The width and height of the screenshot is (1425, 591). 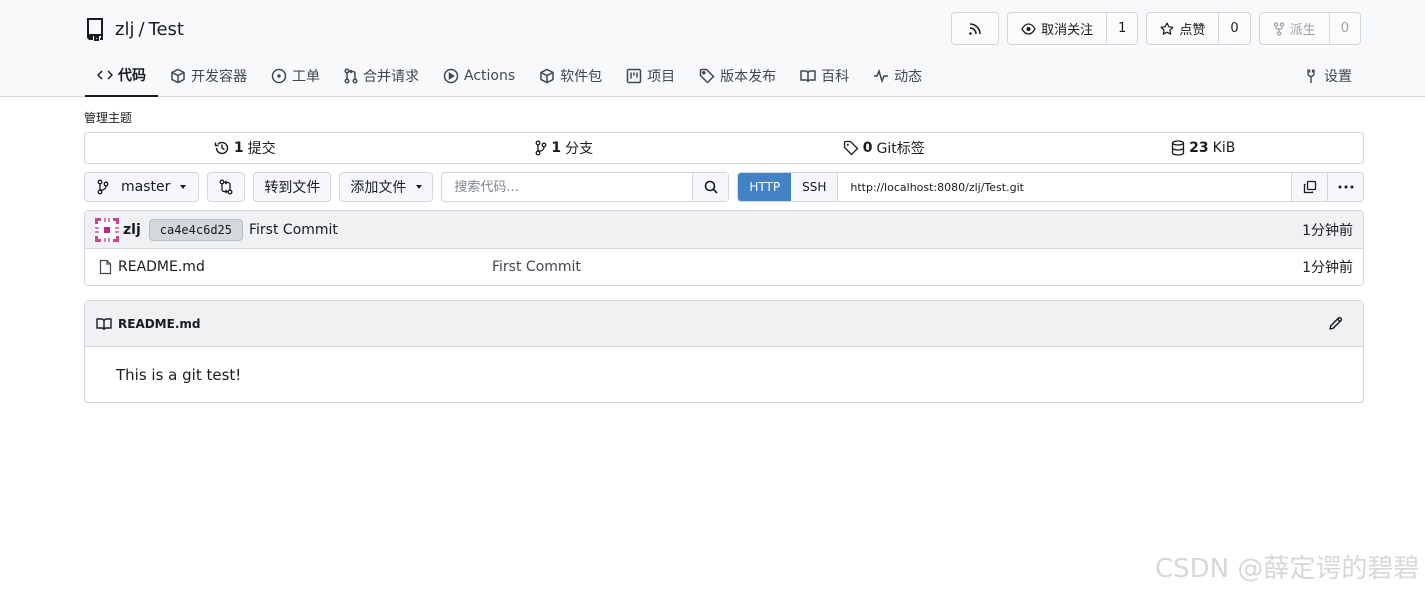 What do you see at coordinates (1122, 28) in the screenshot?
I see `watch-count: 1` at bounding box center [1122, 28].